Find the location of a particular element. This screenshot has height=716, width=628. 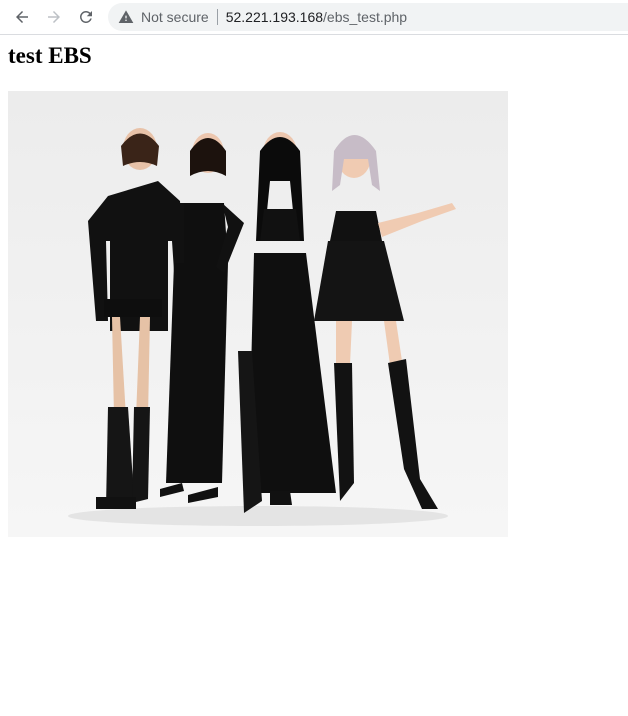

omnibox-divider is located at coordinates (217, 17).